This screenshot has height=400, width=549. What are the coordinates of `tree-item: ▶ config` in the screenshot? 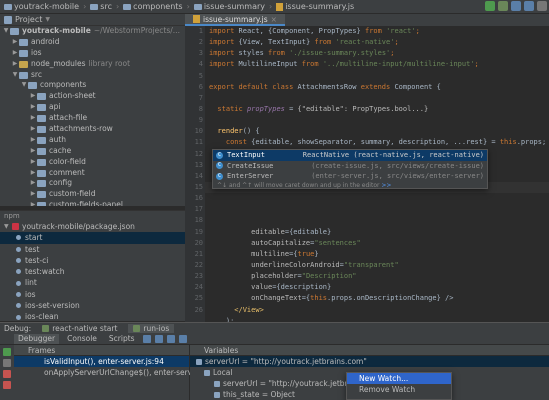 It's located at (92, 183).